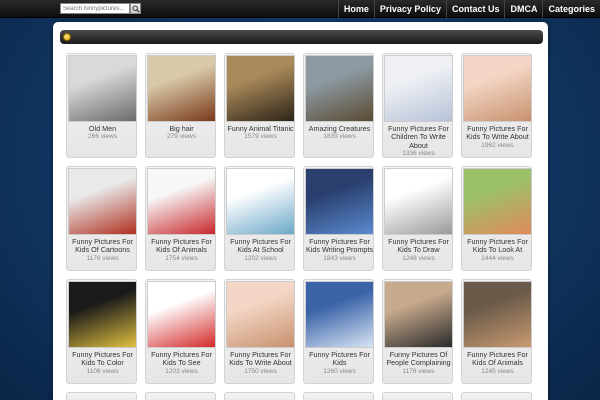 This screenshot has width=600, height=400. I want to click on card-view-count: 1260 views, so click(339, 371).